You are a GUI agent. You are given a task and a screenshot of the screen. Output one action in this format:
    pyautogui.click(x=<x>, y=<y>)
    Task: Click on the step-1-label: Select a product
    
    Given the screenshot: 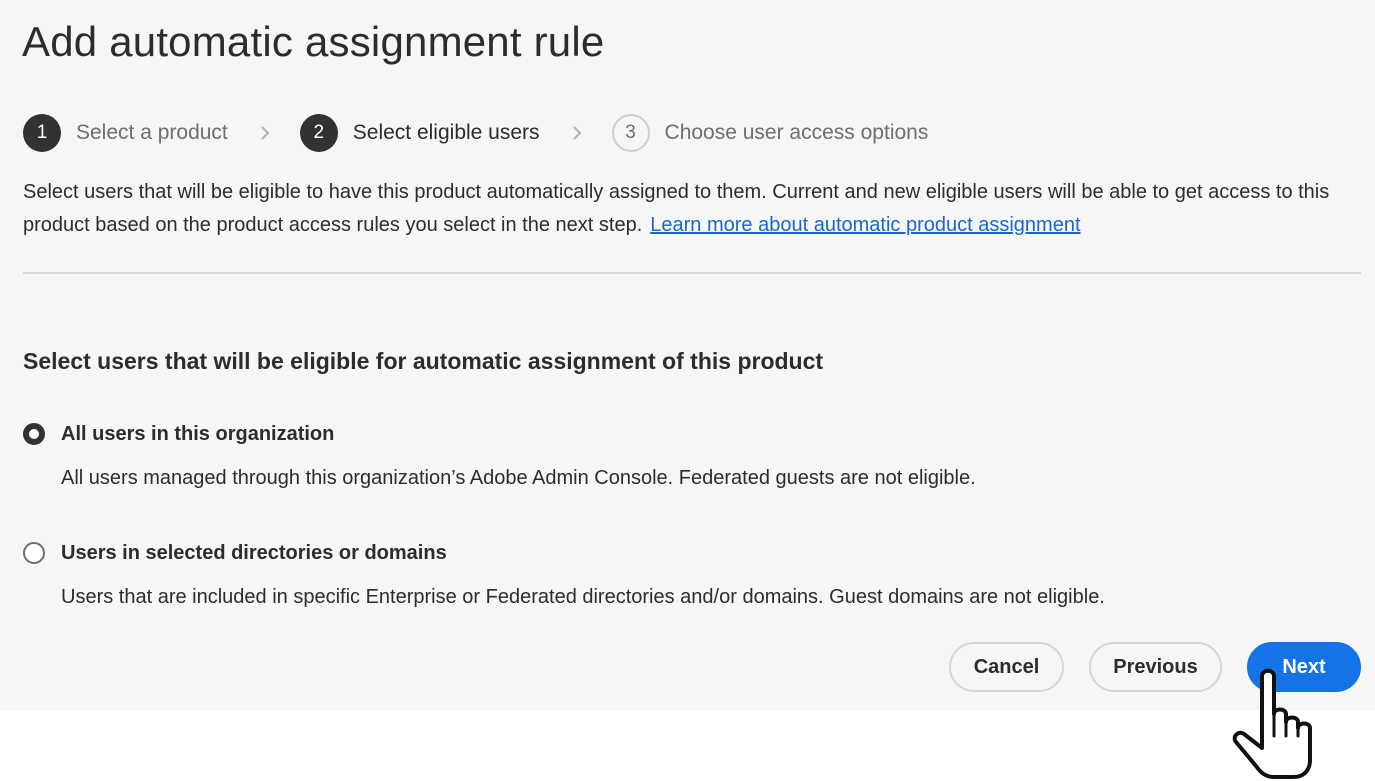 What is the action you would take?
    pyautogui.click(x=152, y=132)
    